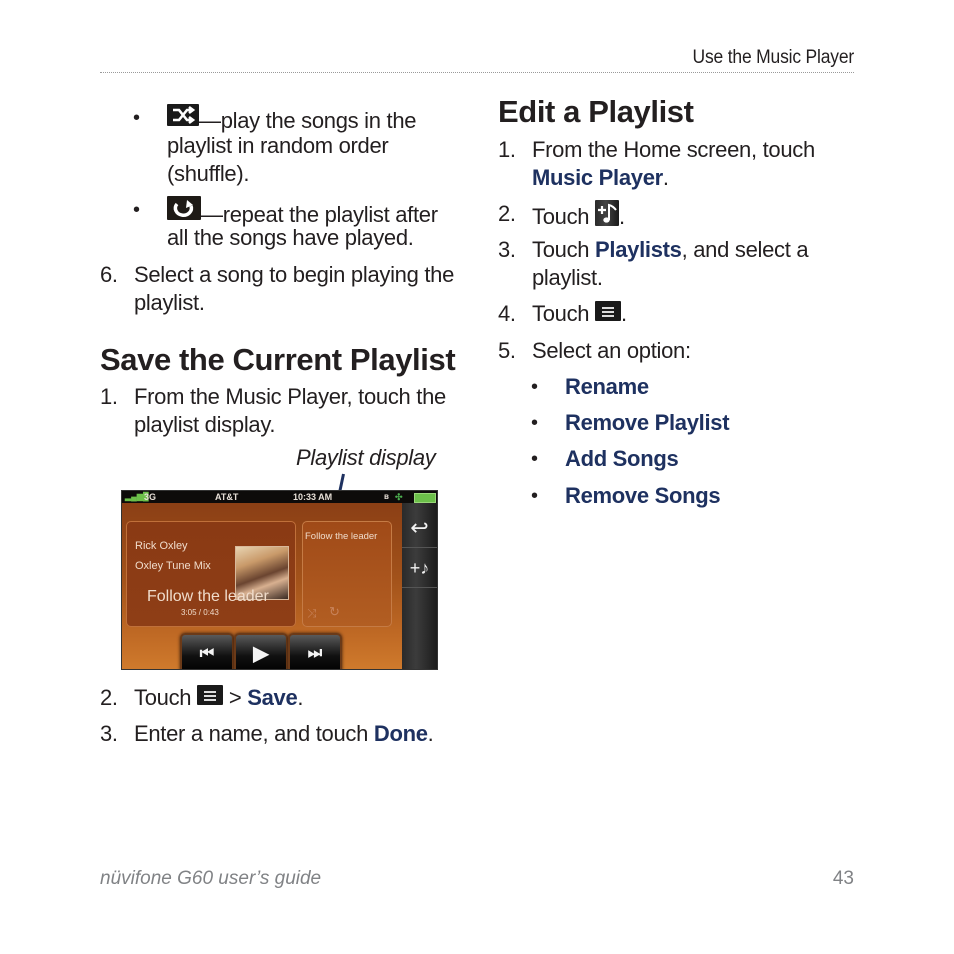  What do you see at coordinates (681, 387) in the screenshot?
I see `option-rename: • Rename` at bounding box center [681, 387].